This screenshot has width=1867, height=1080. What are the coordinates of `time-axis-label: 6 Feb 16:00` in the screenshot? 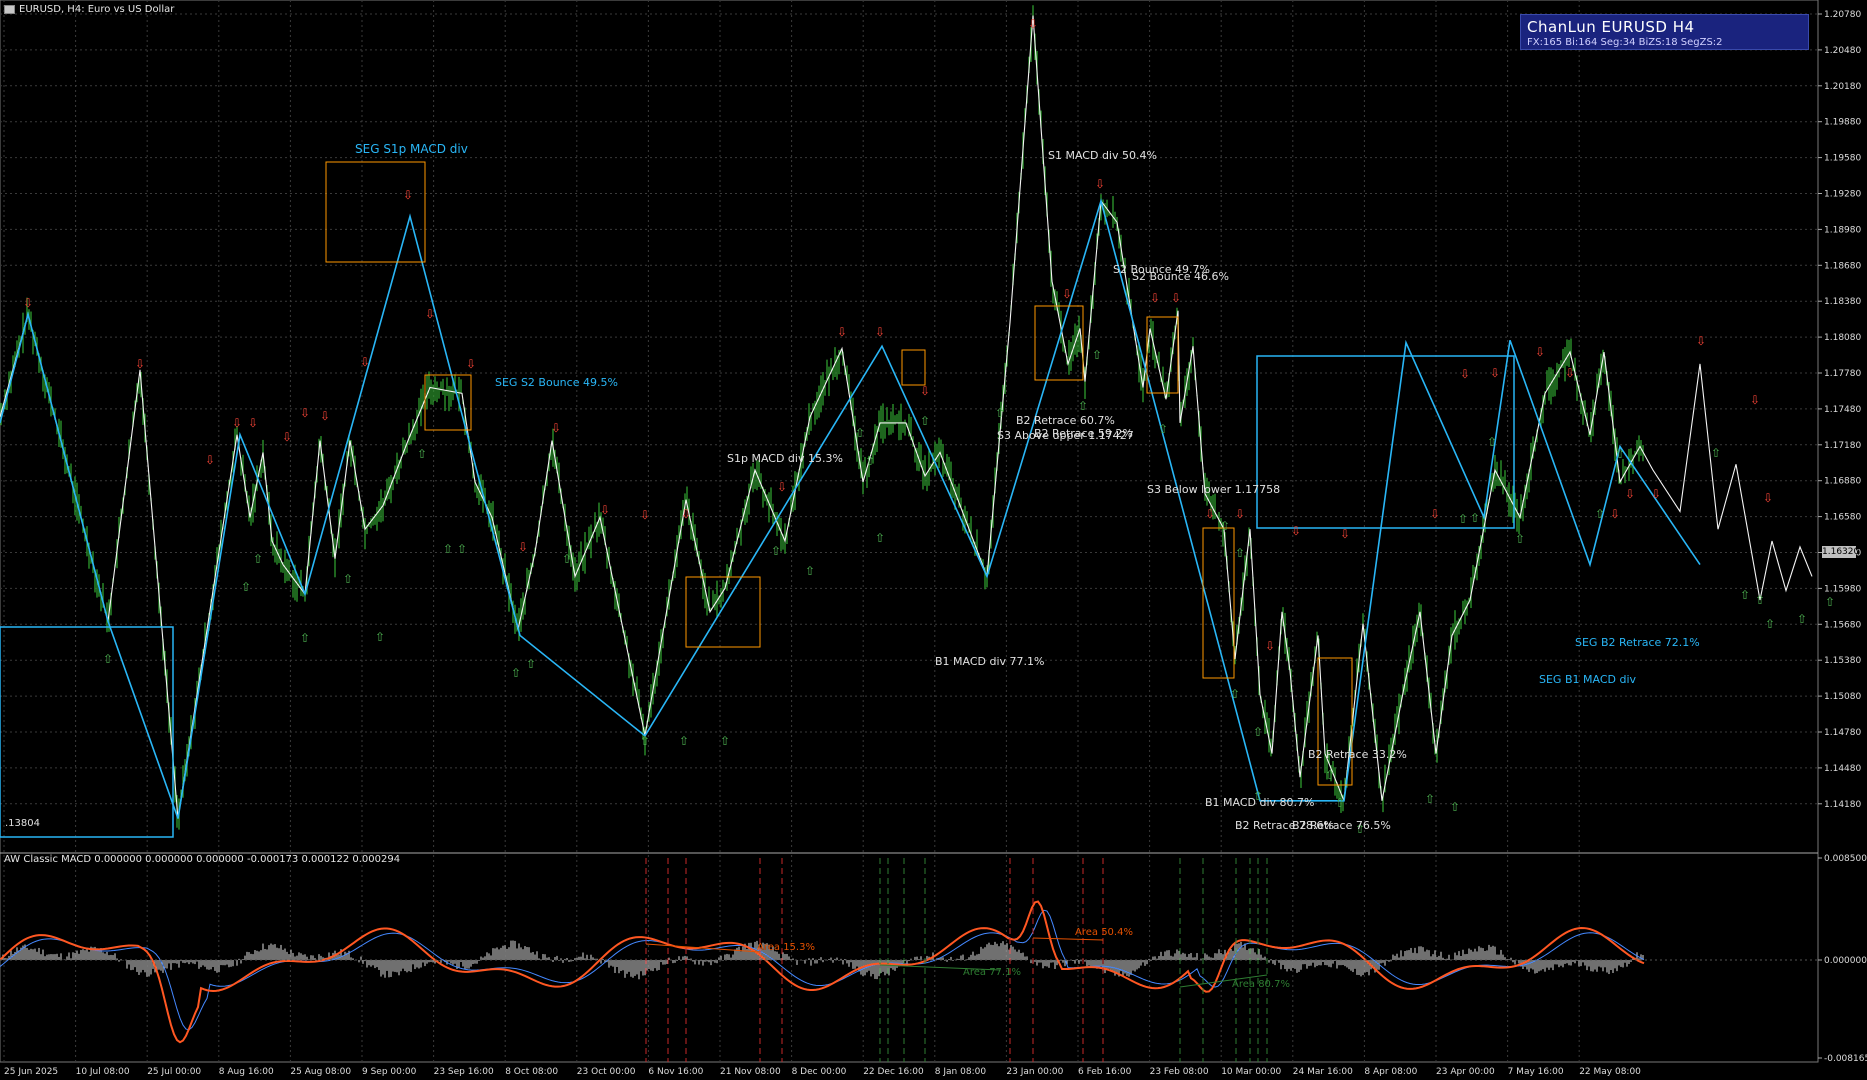 It's located at (1105, 1072).